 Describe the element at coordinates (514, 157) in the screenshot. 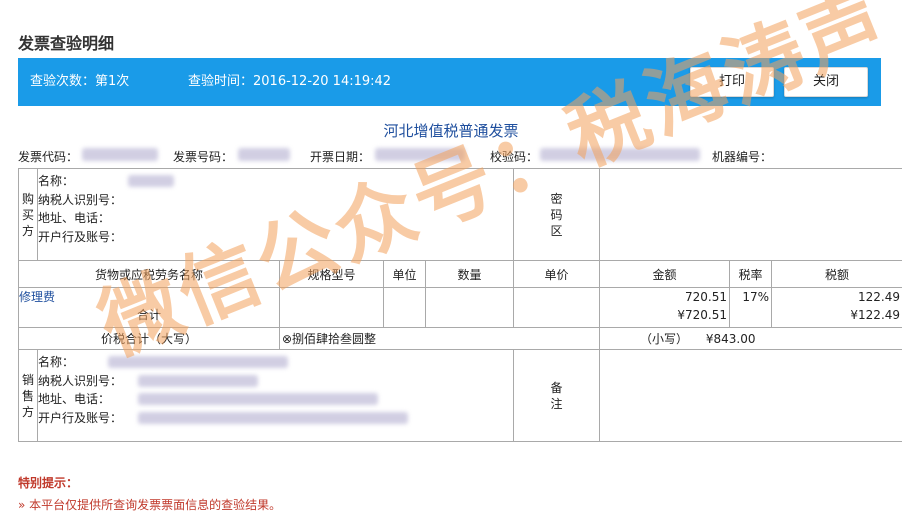

I see `verify-code-label: 校验码：` at that location.